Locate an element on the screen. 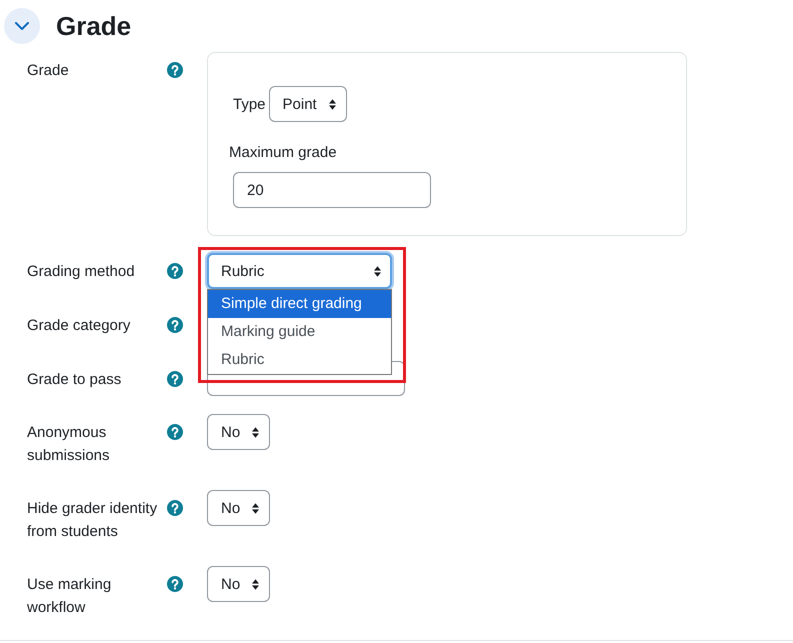 The image size is (793, 643). dropdown-option: Simple direct grading is located at coordinates (299, 304).